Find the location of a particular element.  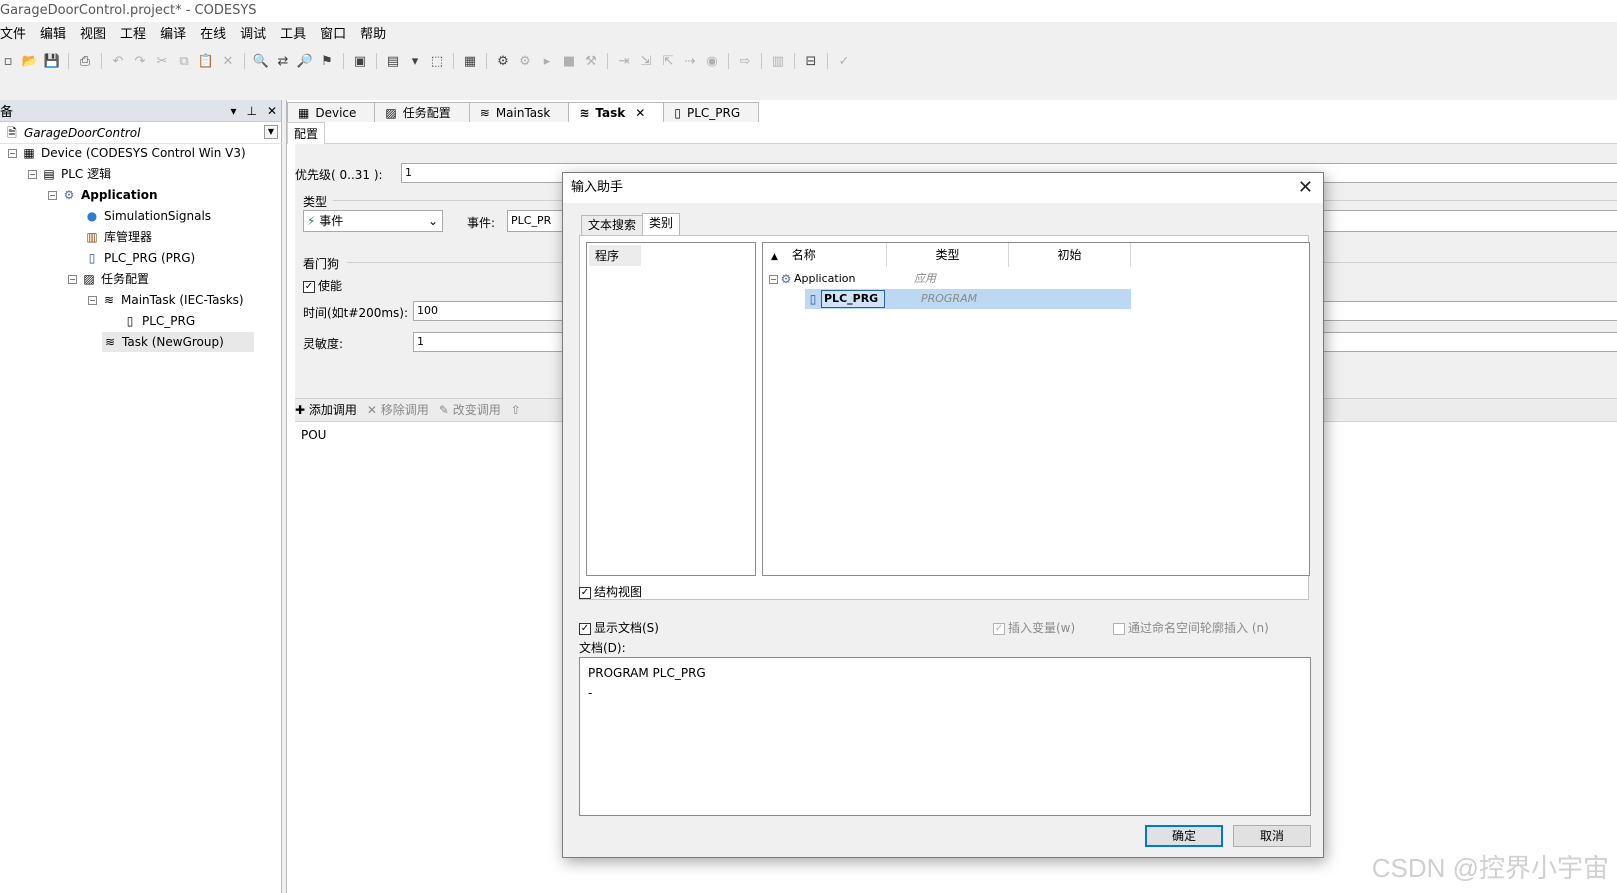

tree-item-plc-logic: − ▤ PLC 逻辑 is located at coordinates (69, 174).